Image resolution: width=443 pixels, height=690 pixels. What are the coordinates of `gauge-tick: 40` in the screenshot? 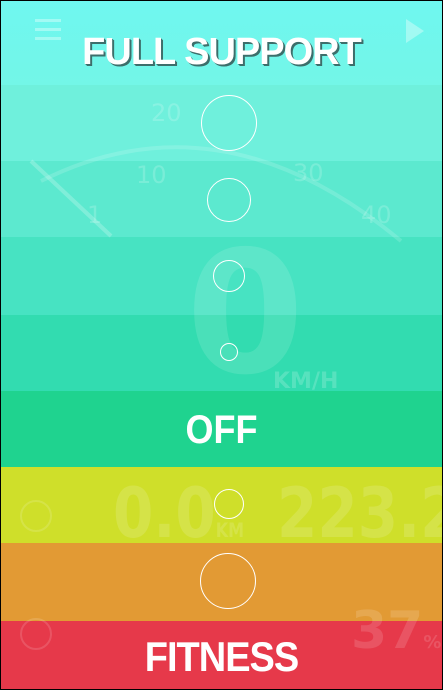 It's located at (376, 215).